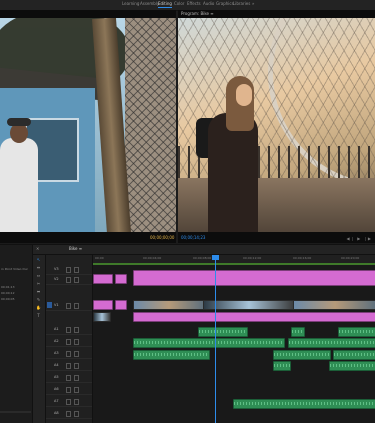 The height and width of the screenshot is (423, 375). What do you see at coordinates (204, 250) in the screenshot?
I see `timeline-tab-bar: ✕ Bike ≡` at bounding box center [204, 250].